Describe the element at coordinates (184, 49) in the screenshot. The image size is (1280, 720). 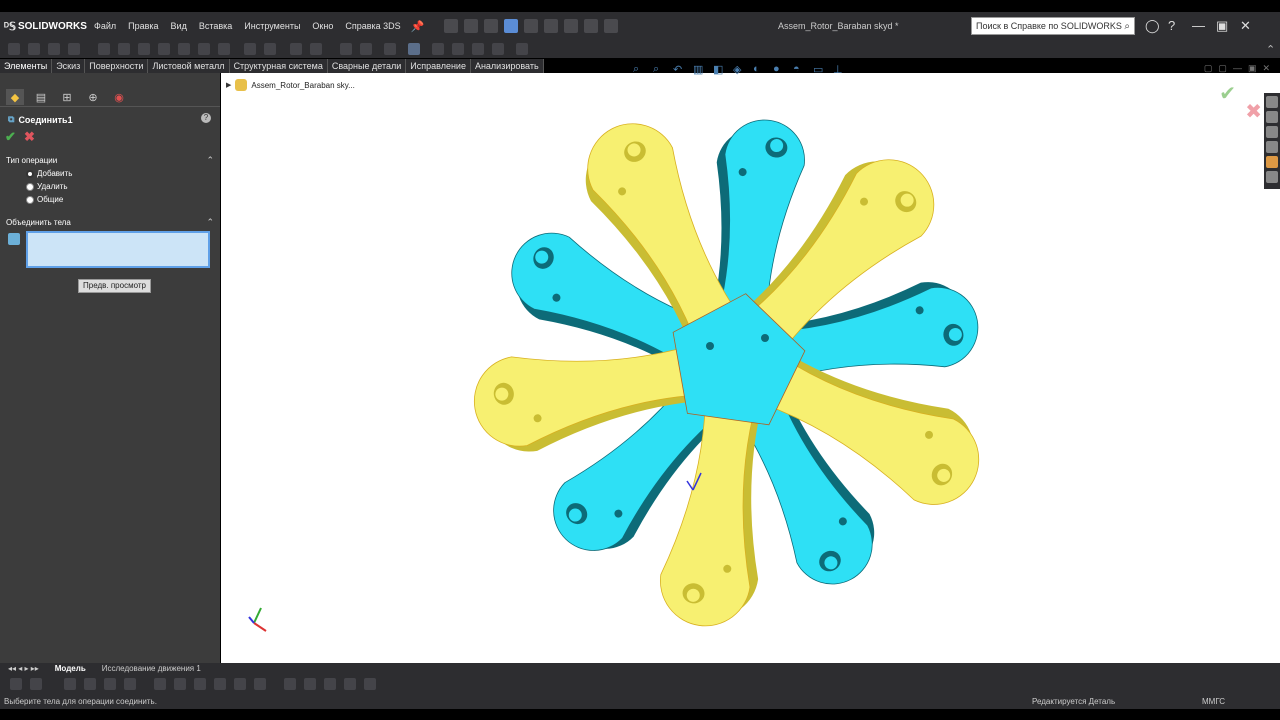
I see `shell-icon` at that location.